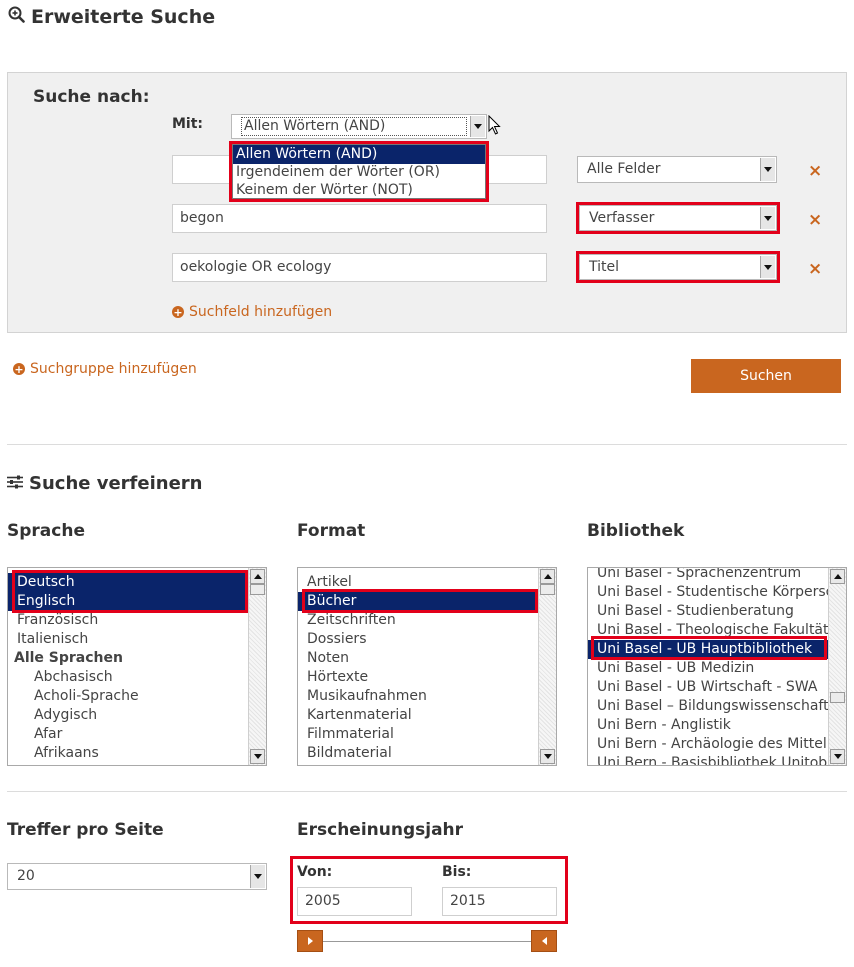  Describe the element at coordinates (418, 696) in the screenshot. I see `list-option: Musikaufnahmen` at that location.